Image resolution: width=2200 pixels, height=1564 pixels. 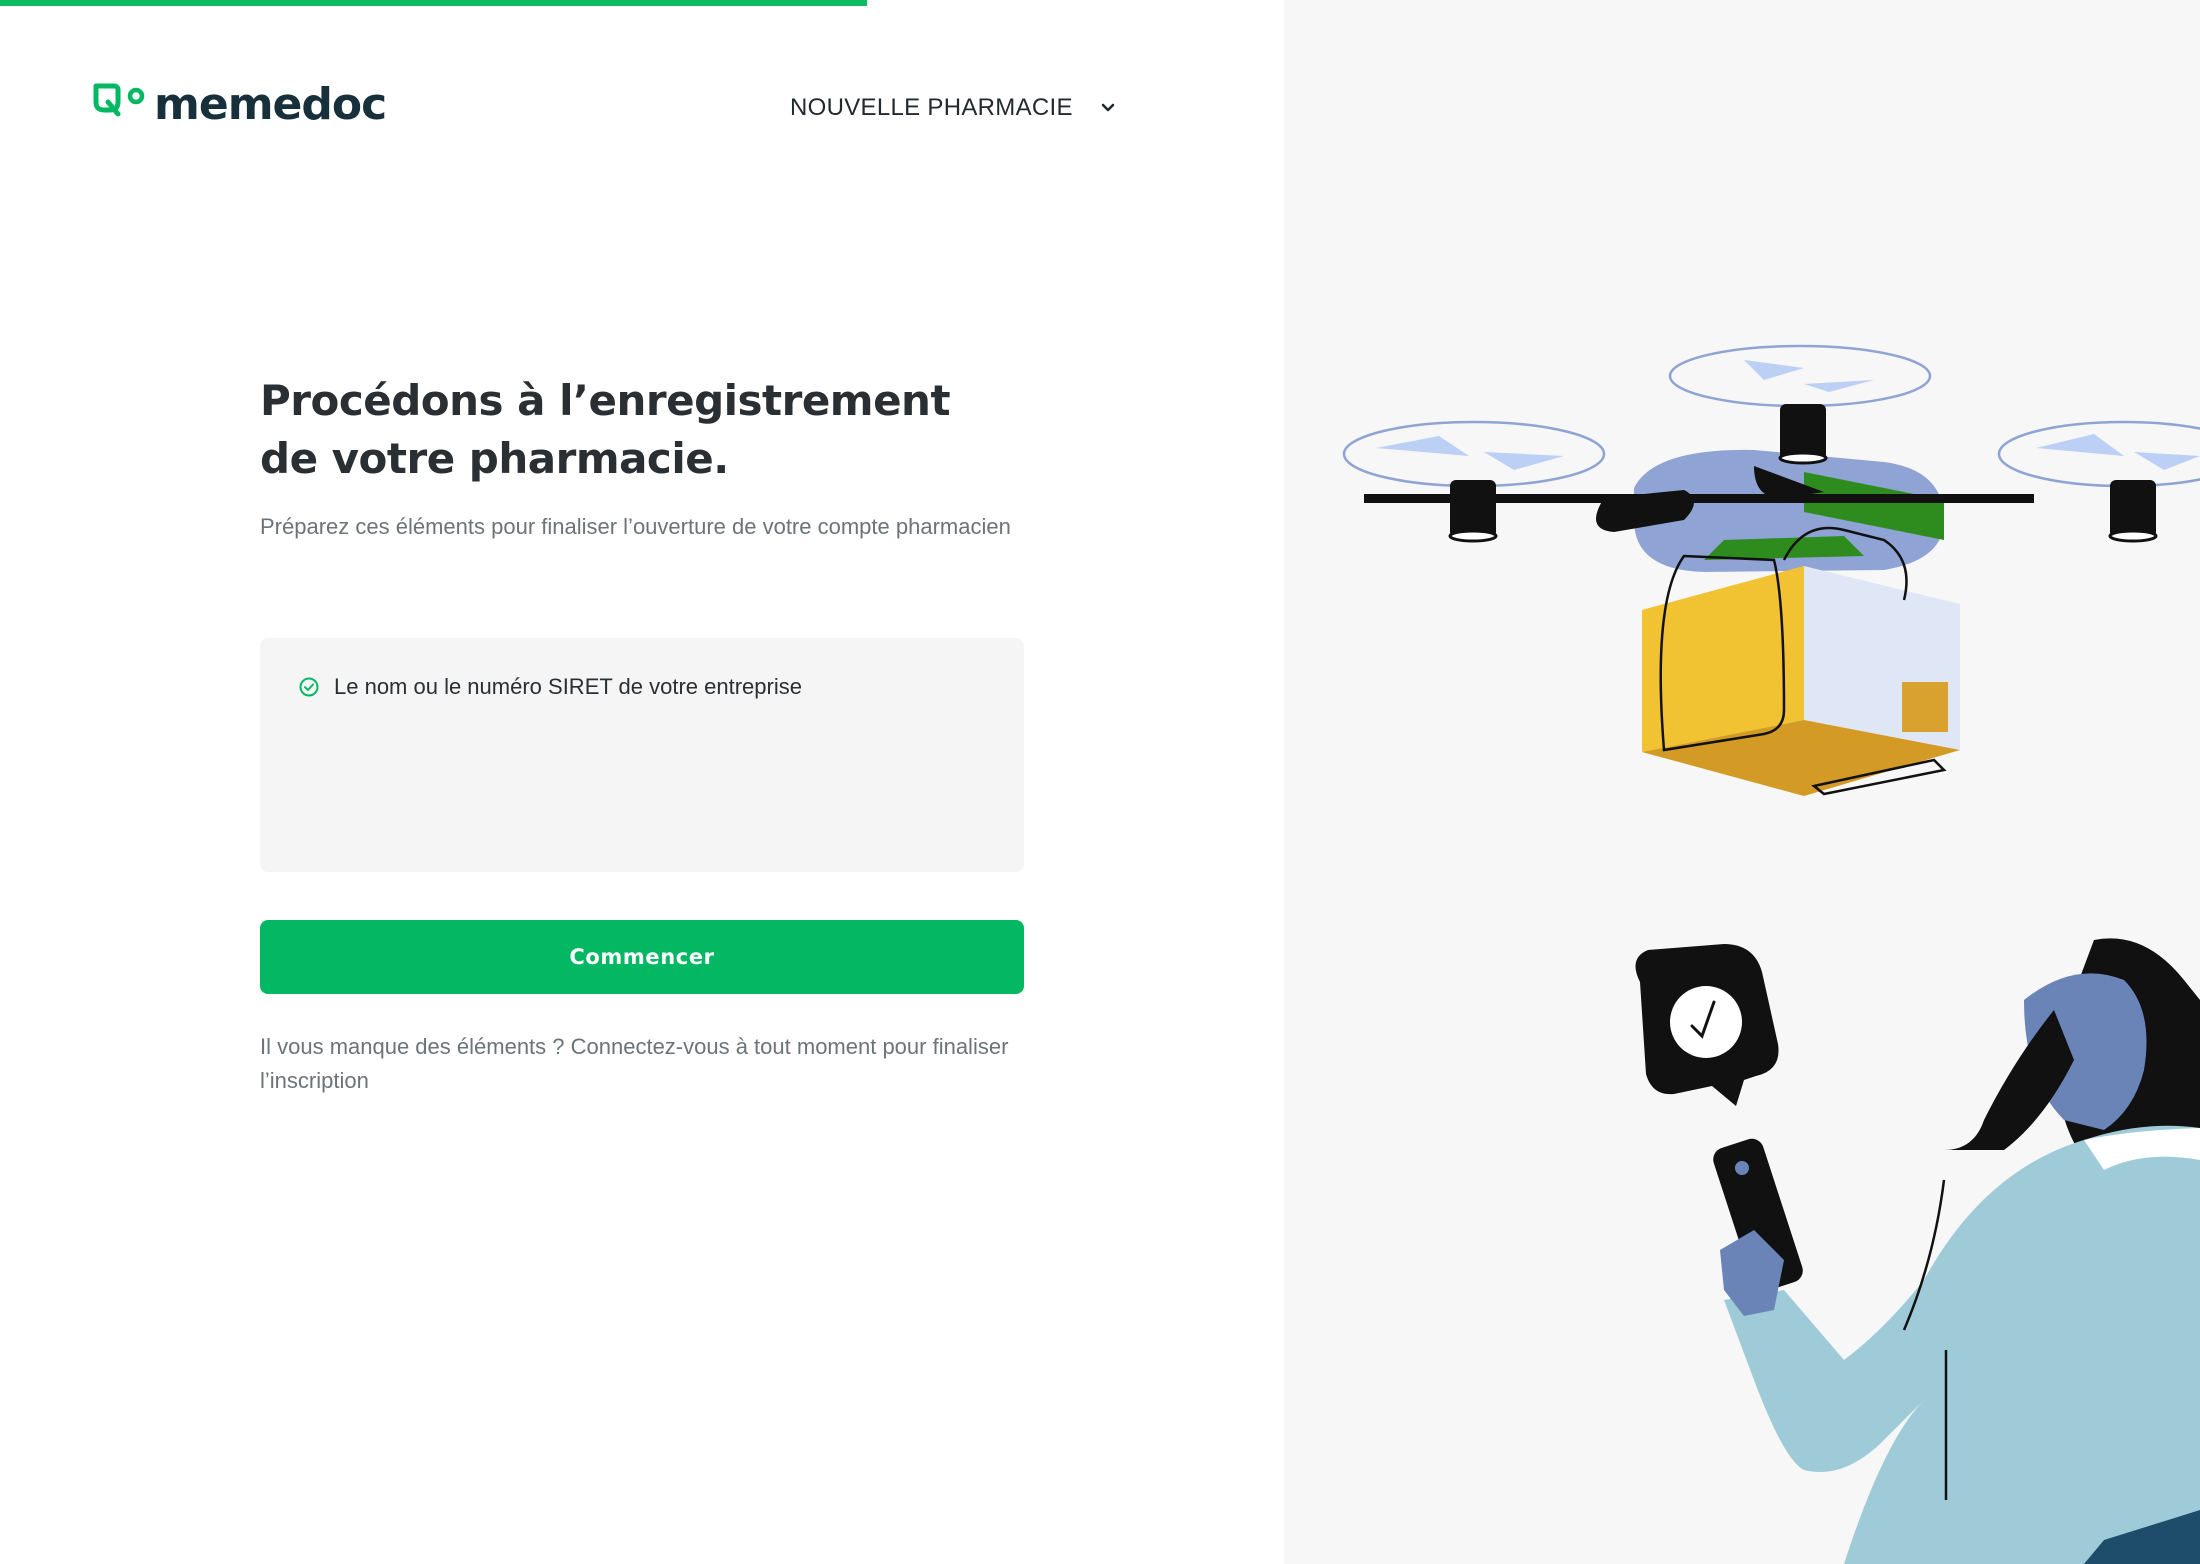 What do you see at coordinates (605, 400) in the screenshot?
I see `page-title-line-1: Procédons à l’enregistrement` at bounding box center [605, 400].